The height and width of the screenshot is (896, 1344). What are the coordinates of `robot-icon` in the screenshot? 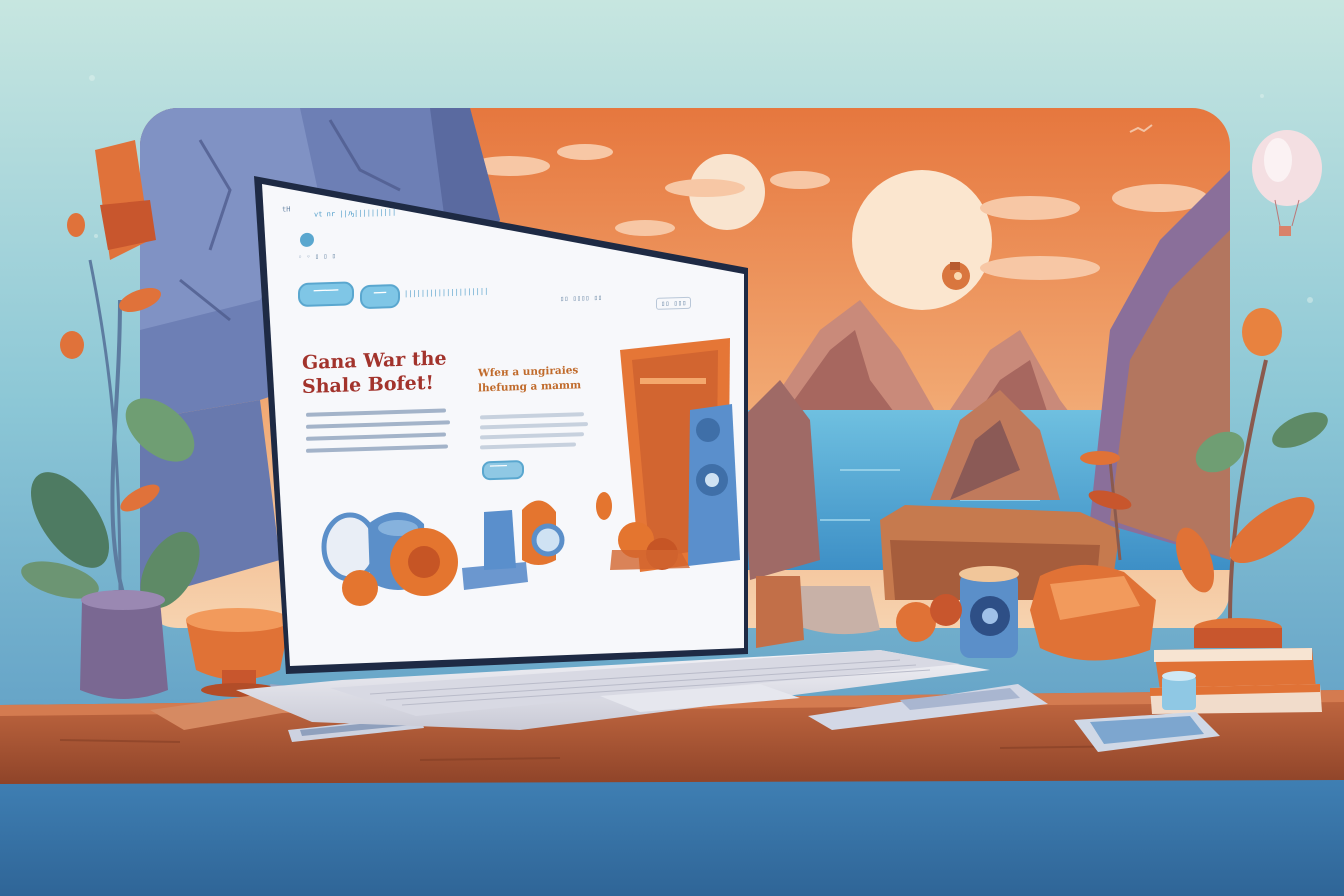 It's located at (956, 276).